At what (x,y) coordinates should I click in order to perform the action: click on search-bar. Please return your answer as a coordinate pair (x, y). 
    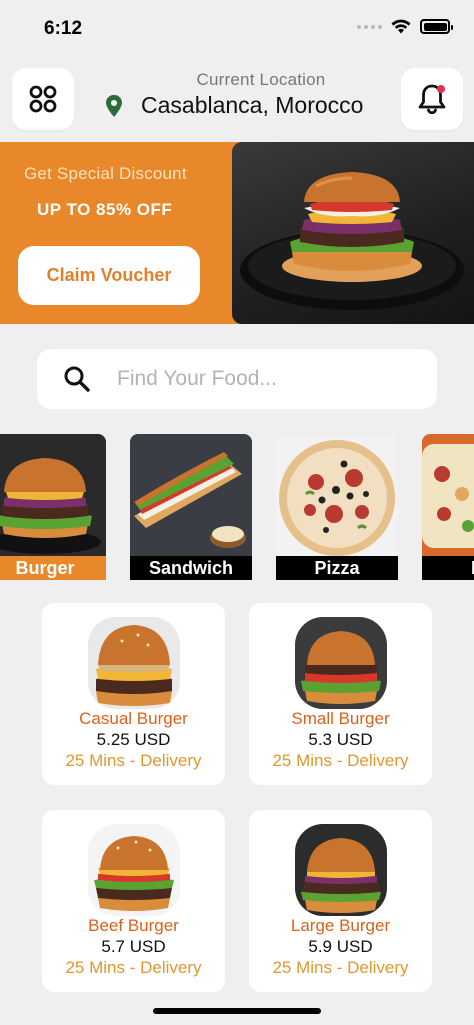
    Looking at the image, I should click on (237, 379).